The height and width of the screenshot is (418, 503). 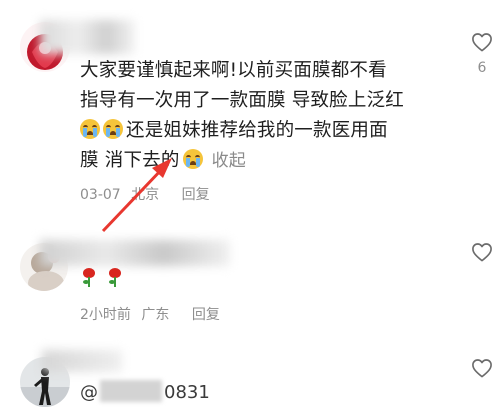 What do you see at coordinates (233, 70) in the screenshot?
I see `comment-line: 大家要谨慎起来啊!以前买面膜都不看` at bounding box center [233, 70].